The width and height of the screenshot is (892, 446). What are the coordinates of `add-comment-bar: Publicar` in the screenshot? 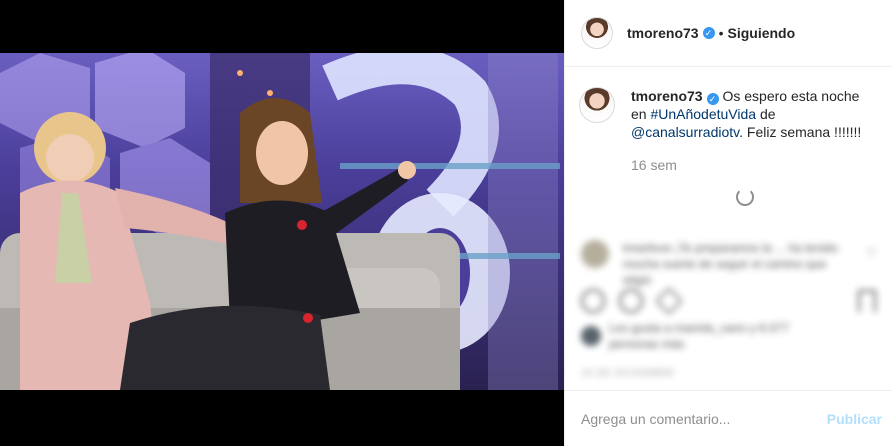 It's located at (728, 418).